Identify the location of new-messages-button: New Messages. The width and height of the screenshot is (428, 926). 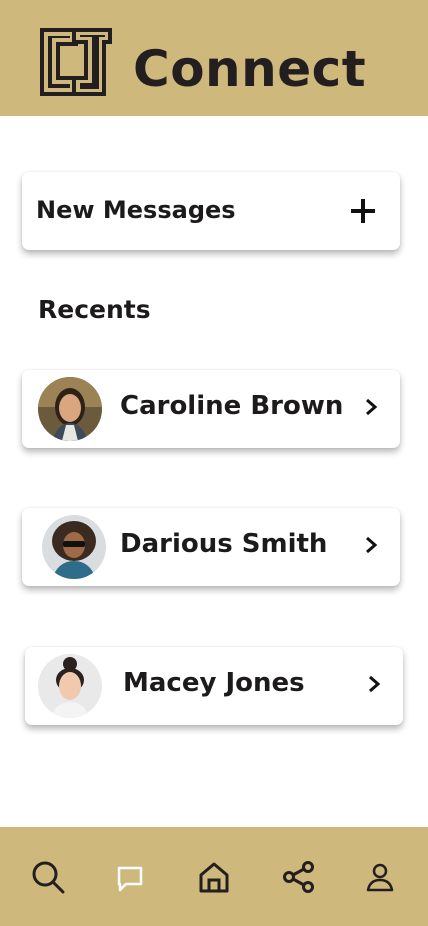
(211, 211).